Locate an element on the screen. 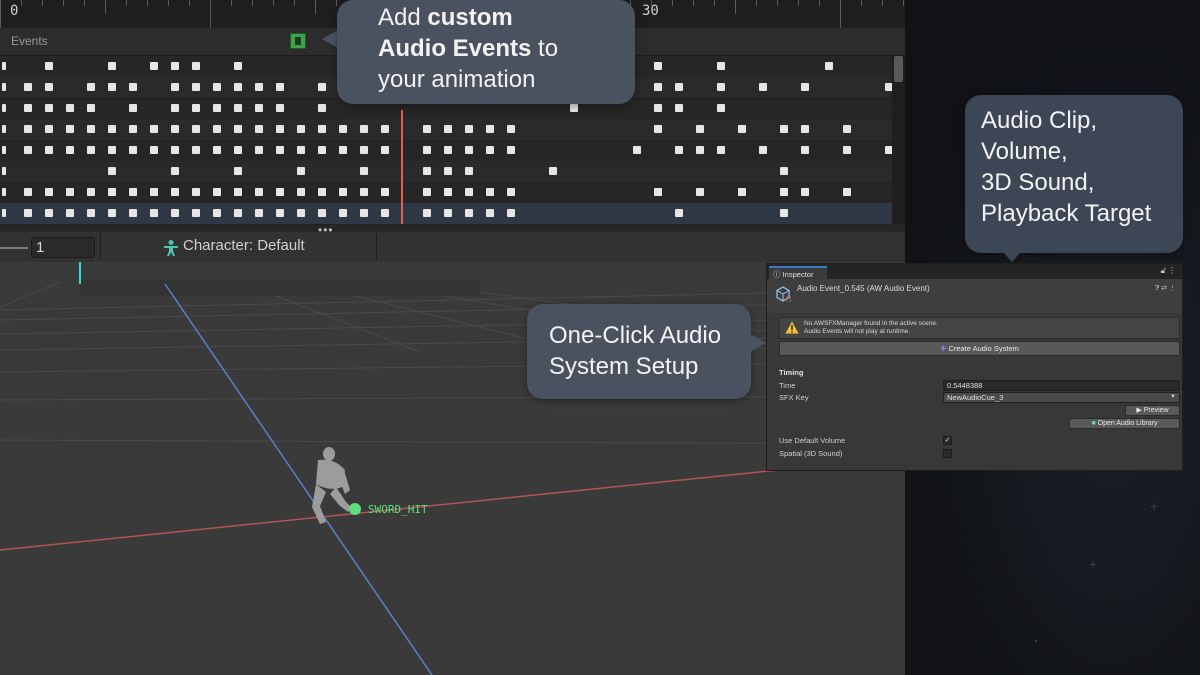 The height and width of the screenshot is (675, 1200). spatial-checkbox is located at coordinates (947, 453).